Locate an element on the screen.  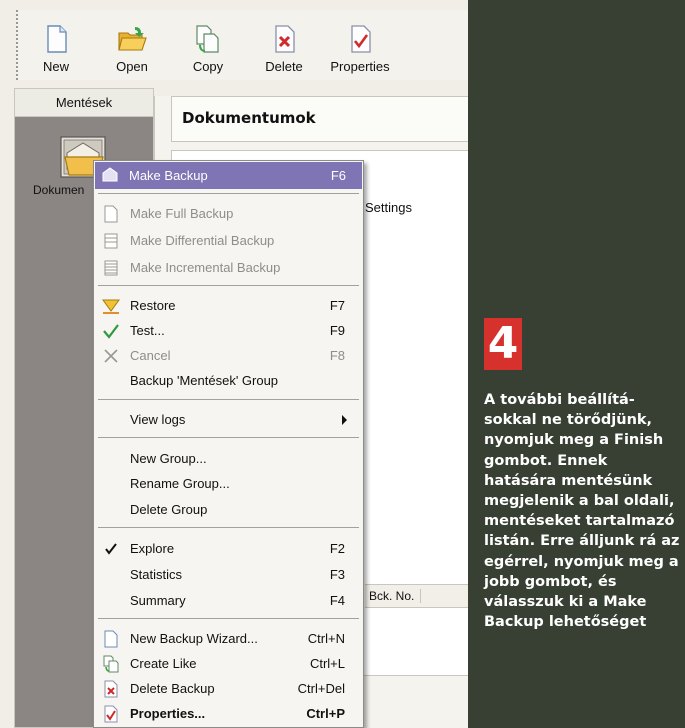
menu-item-create-like: Create Like Ctrl+L is located at coordinates (228, 663).